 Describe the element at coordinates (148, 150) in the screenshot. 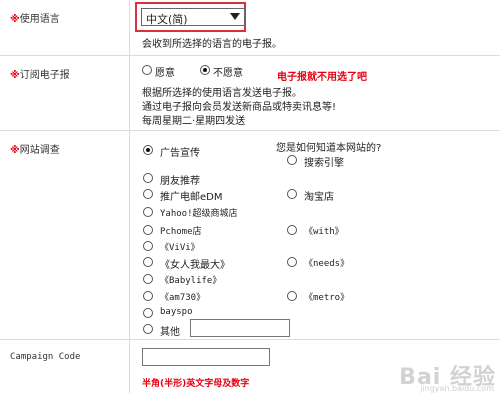

I see `survey-ad-radio` at that location.